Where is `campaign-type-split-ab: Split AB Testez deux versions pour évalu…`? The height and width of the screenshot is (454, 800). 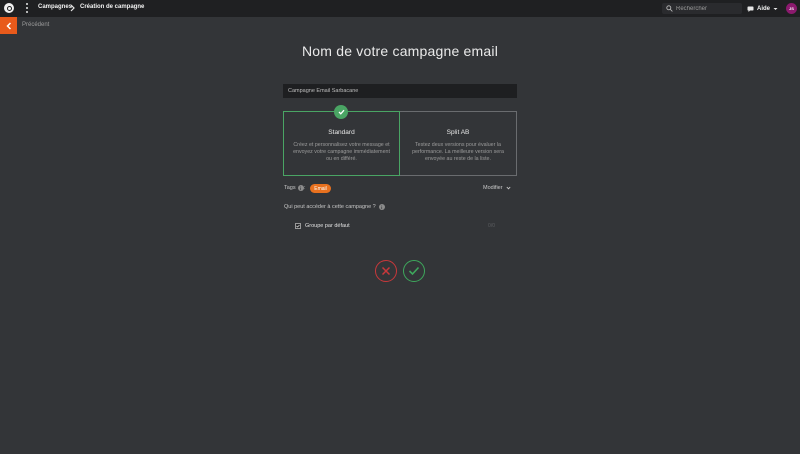
campaign-type-split-ab: Split AB Testez deux versions pour évalu… is located at coordinates (458, 143).